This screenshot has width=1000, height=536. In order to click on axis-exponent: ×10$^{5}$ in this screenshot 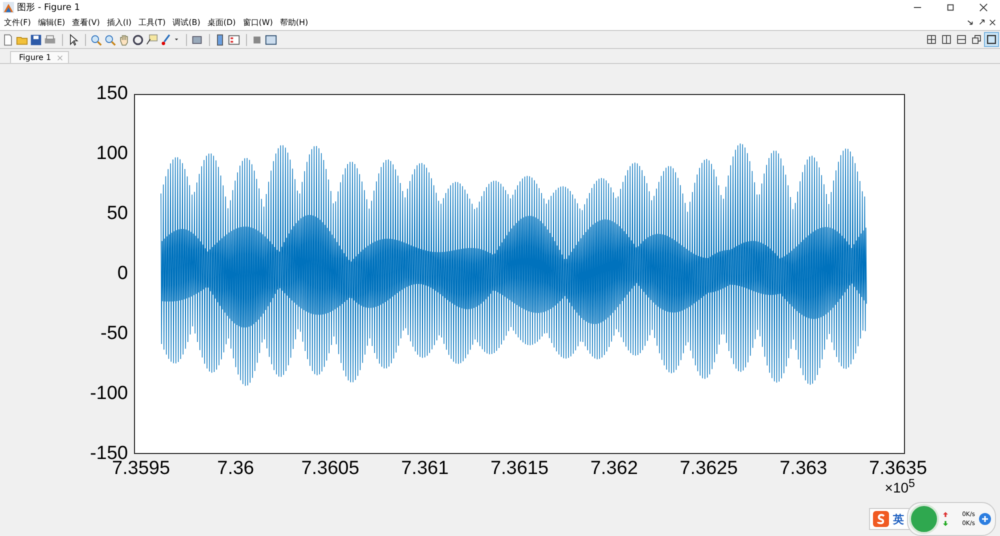, I will do `click(899, 486)`.